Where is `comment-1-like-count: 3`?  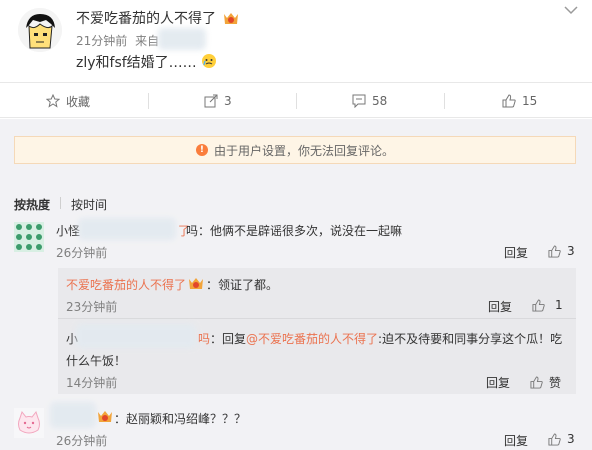
comment-1-like-count: 3 is located at coordinates (571, 251).